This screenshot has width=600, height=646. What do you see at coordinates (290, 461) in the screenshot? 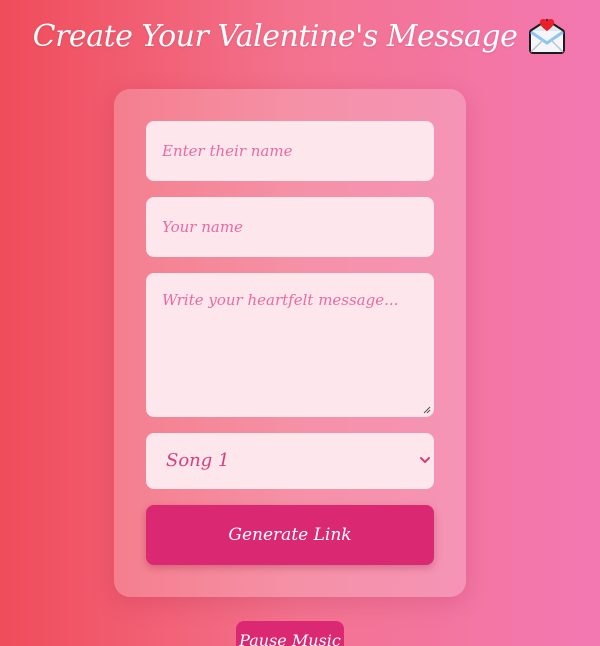
I see `song-select: Song 1` at bounding box center [290, 461].